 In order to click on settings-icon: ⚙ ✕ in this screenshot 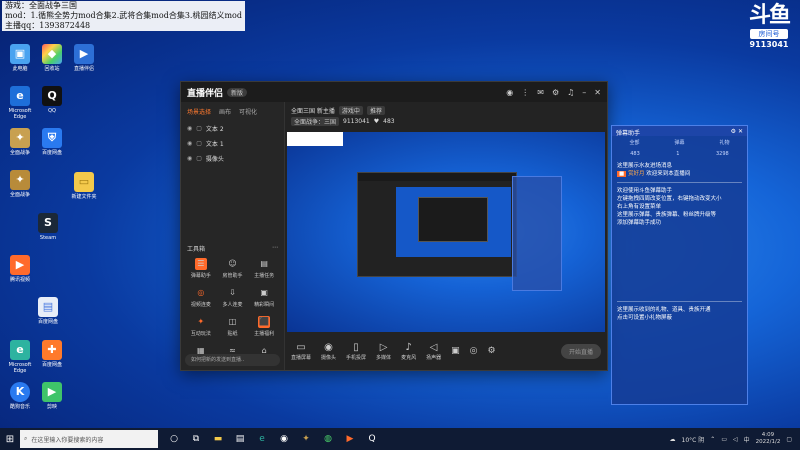, I will do `click(737, 131)`.